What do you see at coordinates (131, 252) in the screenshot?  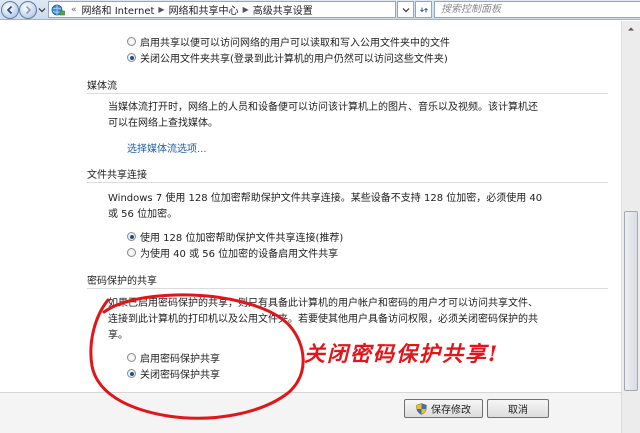 I see `encryption-40-56-radio` at bounding box center [131, 252].